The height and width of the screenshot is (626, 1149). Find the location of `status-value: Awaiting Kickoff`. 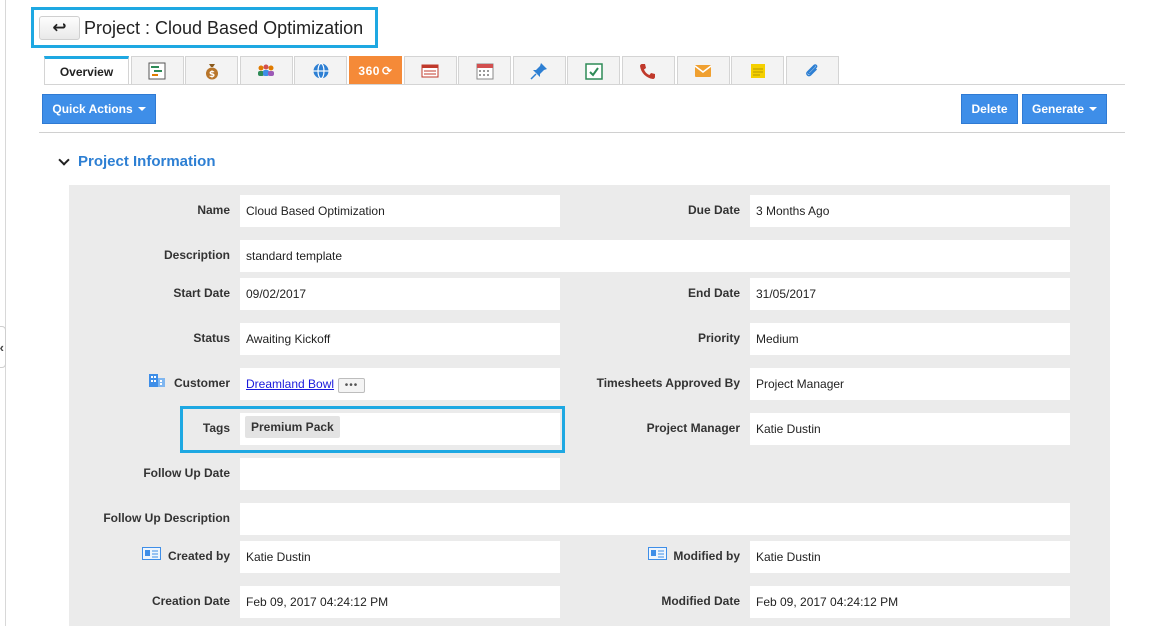

status-value: Awaiting Kickoff is located at coordinates (288, 339).